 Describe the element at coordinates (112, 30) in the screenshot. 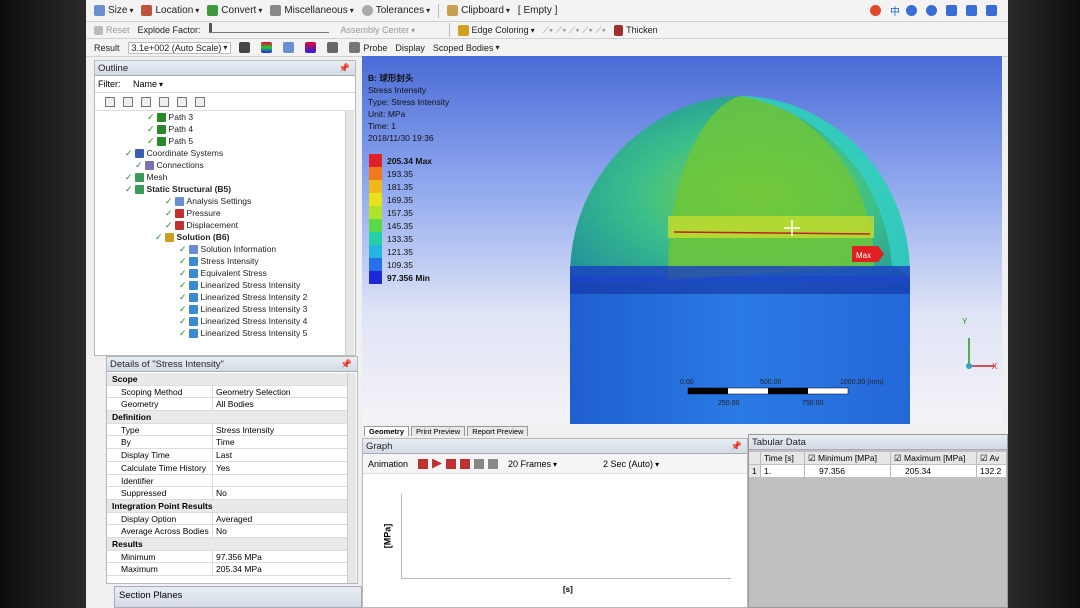

I see `reset-button: Reset` at that location.